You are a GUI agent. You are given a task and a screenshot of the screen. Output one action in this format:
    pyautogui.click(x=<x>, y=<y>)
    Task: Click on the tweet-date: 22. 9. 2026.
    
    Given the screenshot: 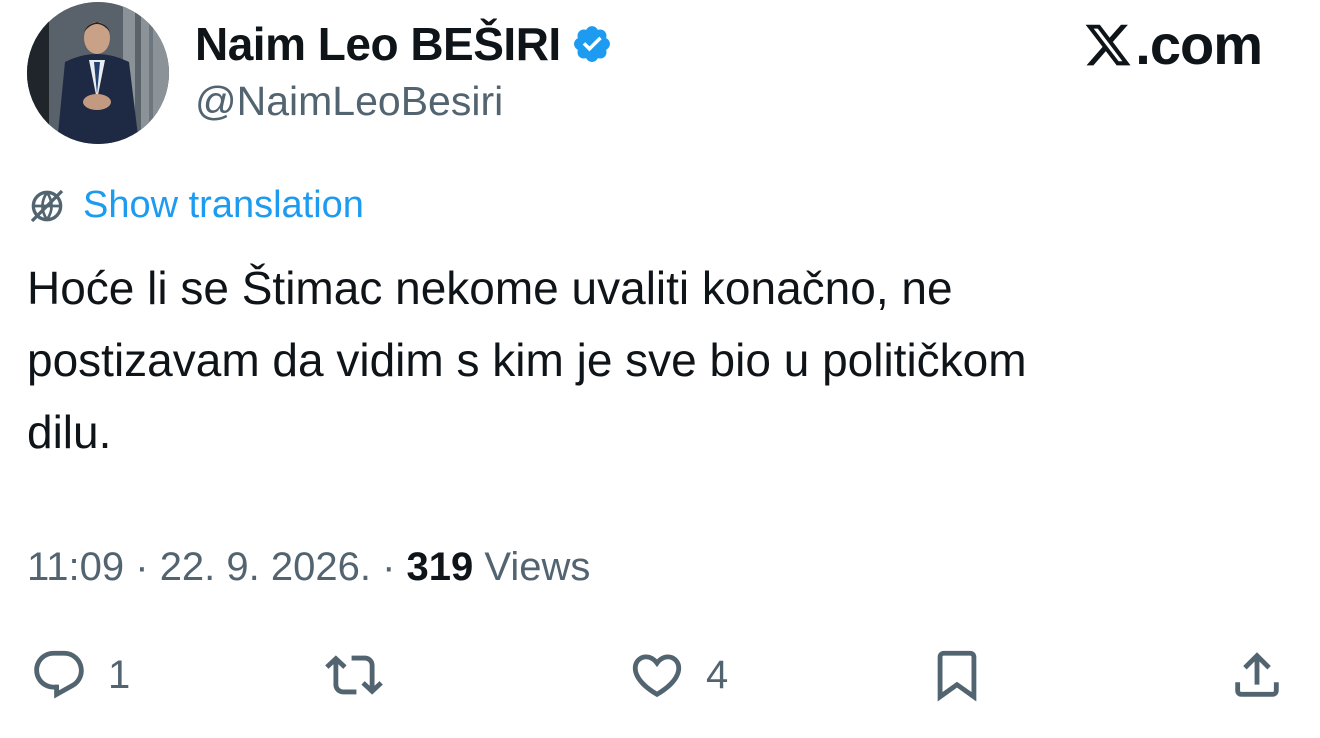 What is the action you would take?
    pyautogui.click(x=265, y=567)
    